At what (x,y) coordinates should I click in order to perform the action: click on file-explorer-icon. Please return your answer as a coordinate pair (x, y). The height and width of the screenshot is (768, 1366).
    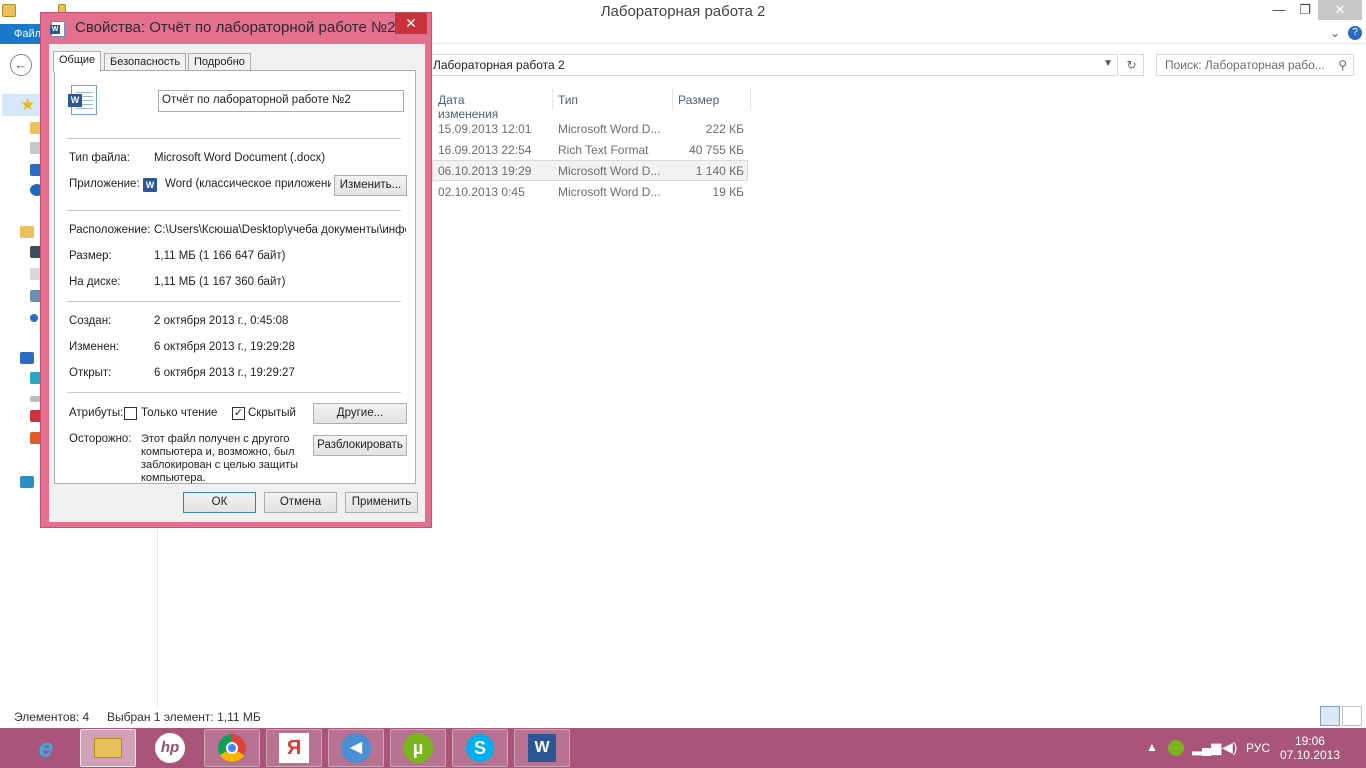
    Looking at the image, I should click on (108, 748).